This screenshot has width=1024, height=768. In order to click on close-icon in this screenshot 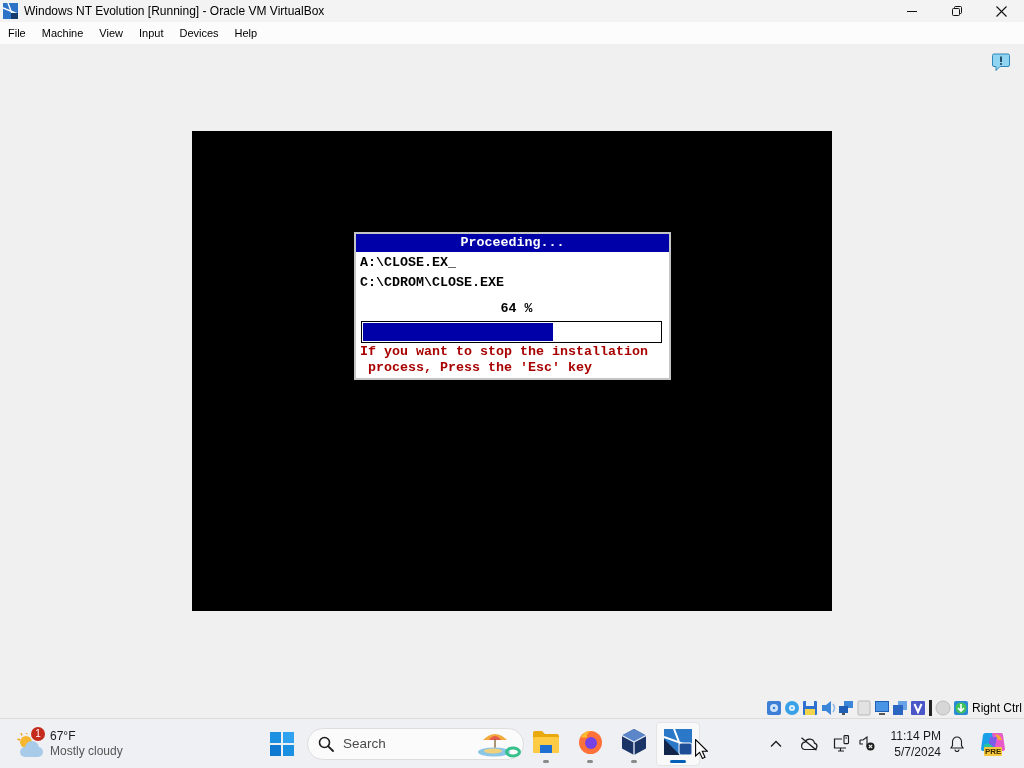, I will do `click(1001, 11)`.